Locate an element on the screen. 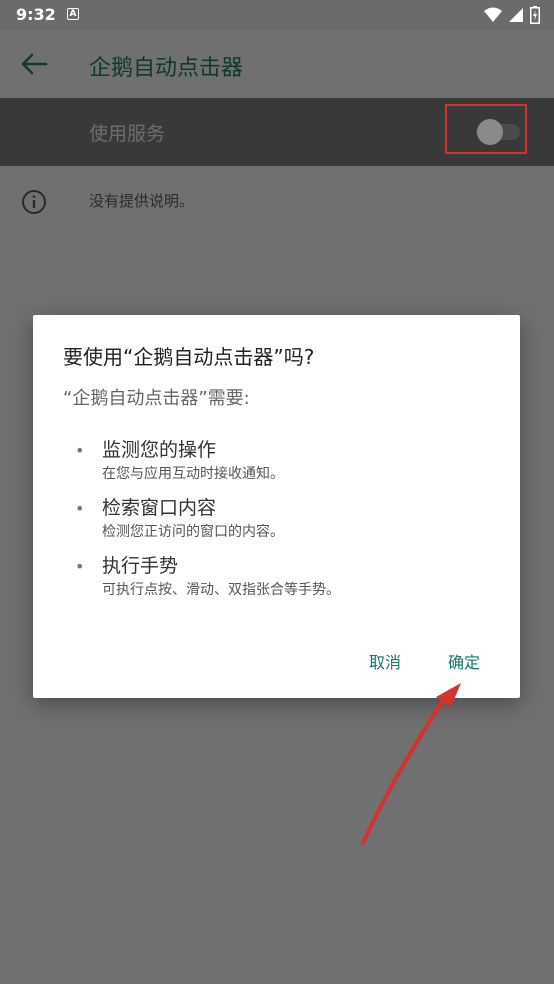 Image resolution: width=554 pixels, height=984 pixels. permission-item: • 执行手势 可执行点按、滑动、双指张合等手势。 is located at coordinates (285, 576).